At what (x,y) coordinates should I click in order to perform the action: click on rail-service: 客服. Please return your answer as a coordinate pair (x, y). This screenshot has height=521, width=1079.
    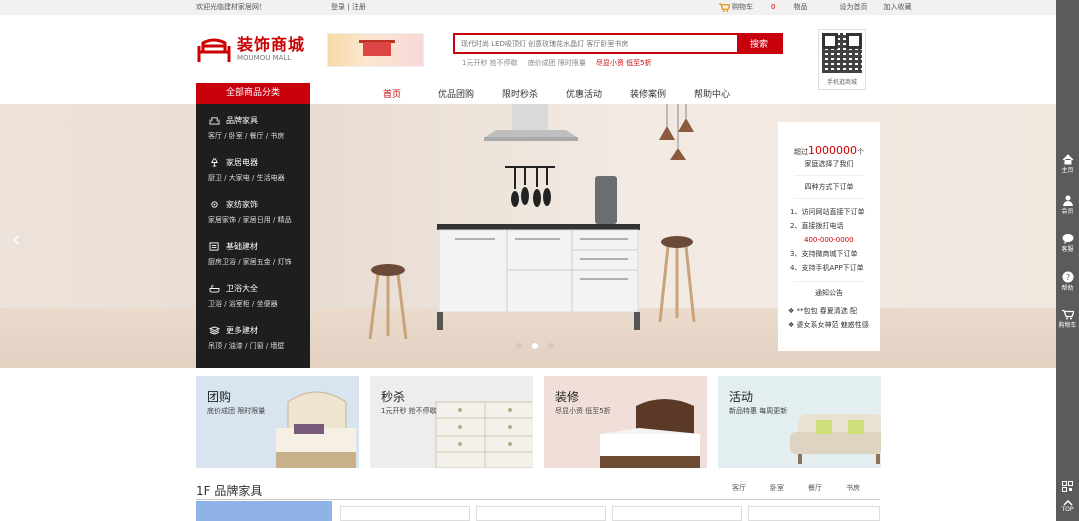
    Looking at the image, I should click on (1067, 243).